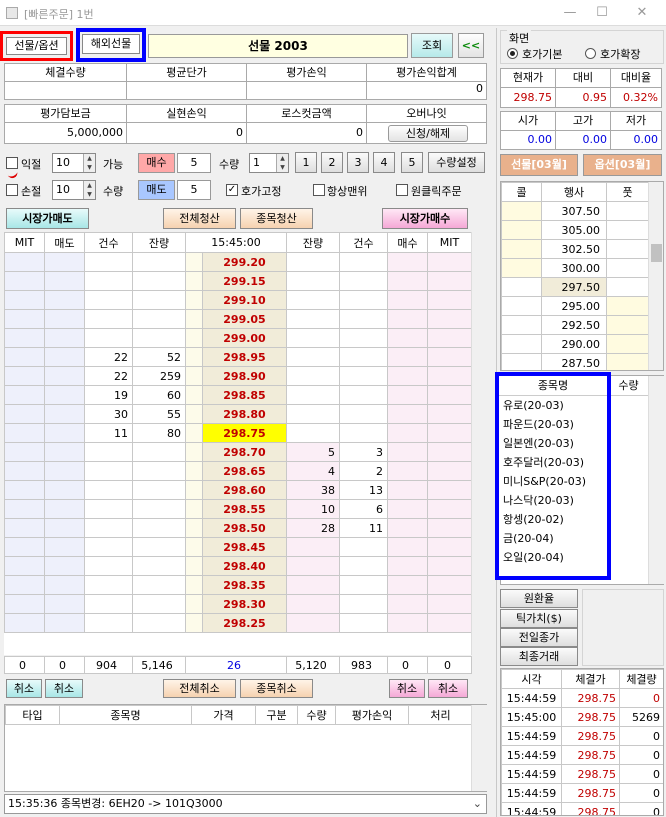  Describe the element at coordinates (244, 547) in the screenshot. I see `price-cell: 298.45` at that location.